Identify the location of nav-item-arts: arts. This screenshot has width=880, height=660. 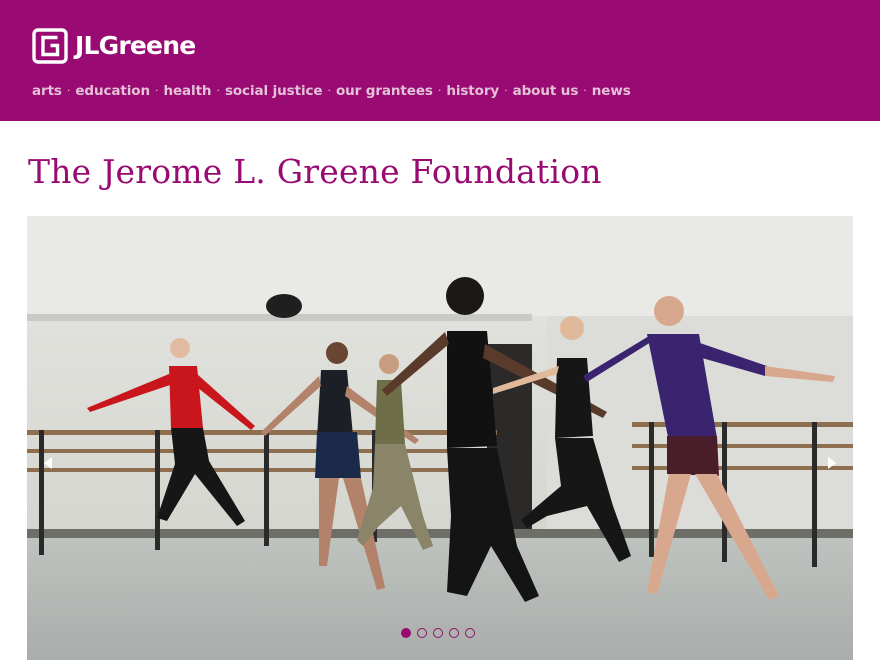
(47, 91).